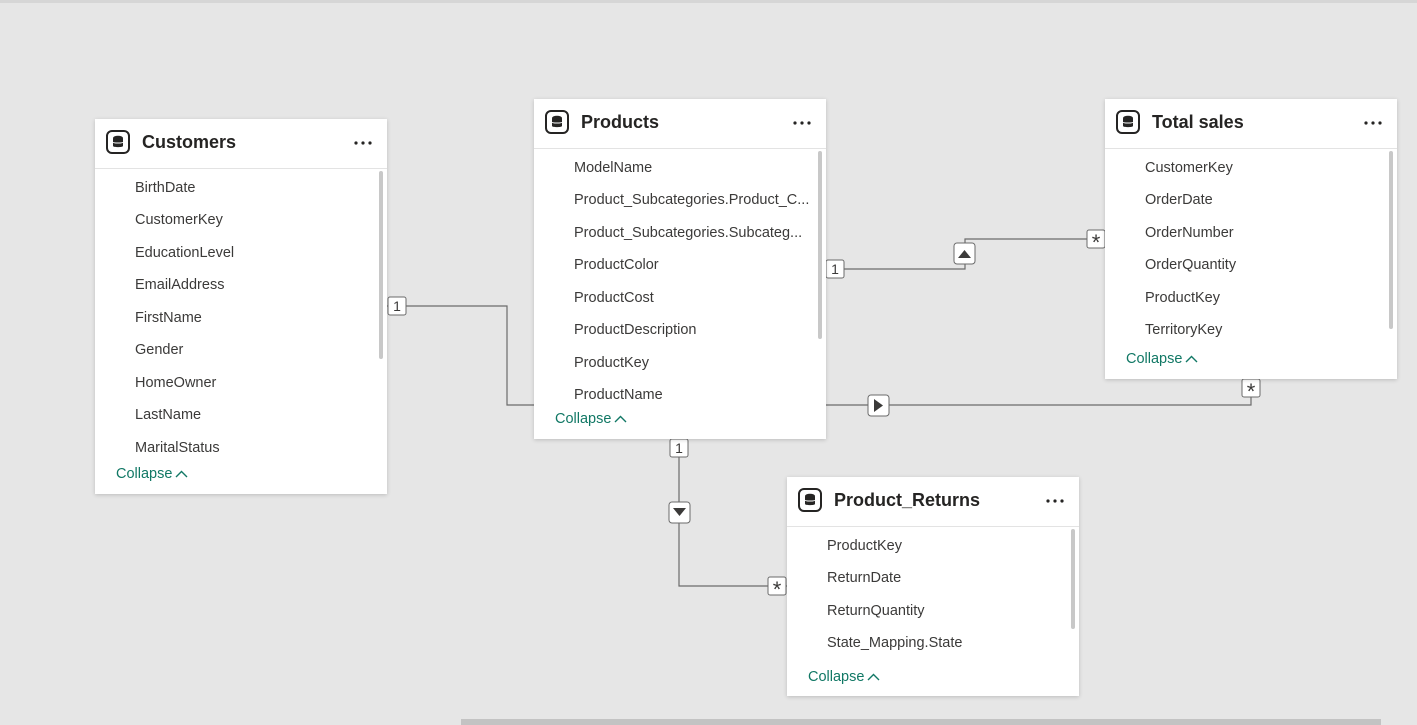 This screenshot has height=725, width=1417. Describe the element at coordinates (241, 144) in the screenshot. I see `table-header: Customers` at that location.